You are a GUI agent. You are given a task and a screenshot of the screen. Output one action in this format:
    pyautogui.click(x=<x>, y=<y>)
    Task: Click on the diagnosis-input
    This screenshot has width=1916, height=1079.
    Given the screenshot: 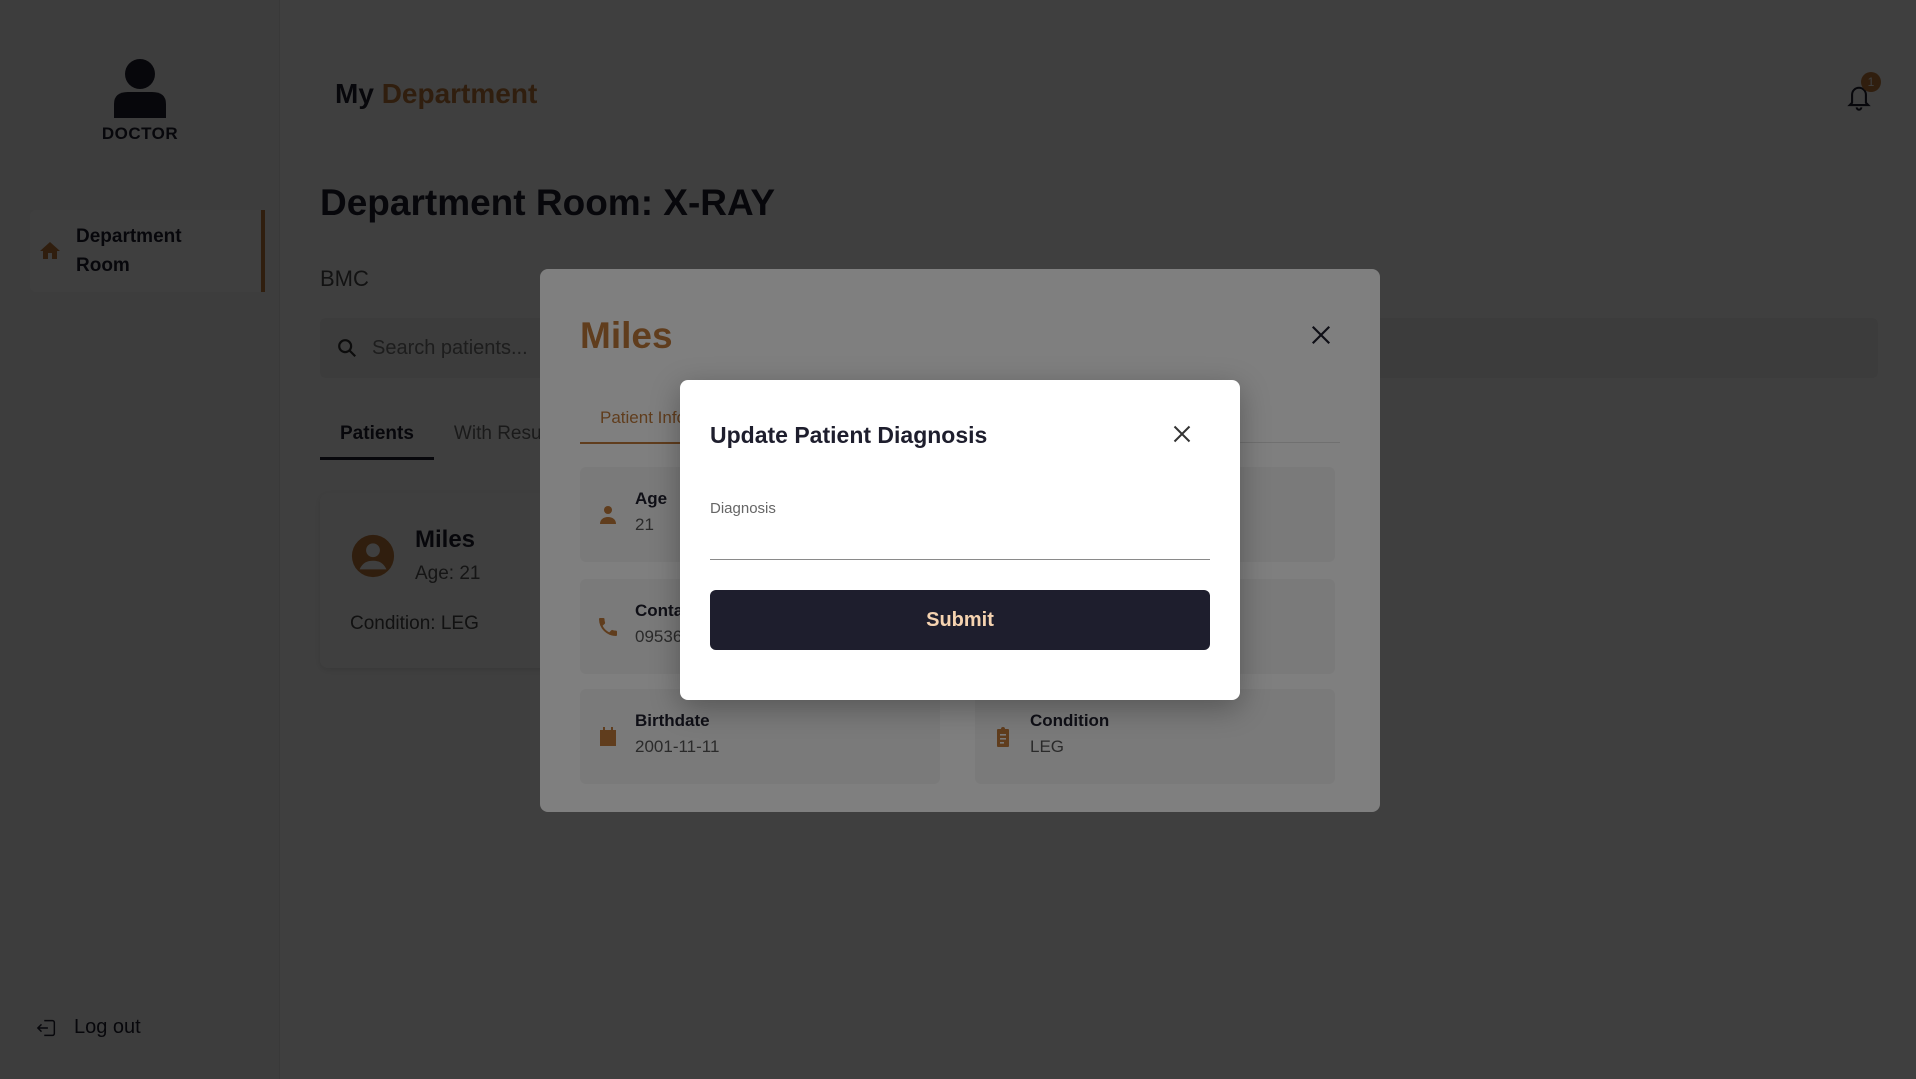 What is the action you would take?
    pyautogui.click(x=960, y=540)
    